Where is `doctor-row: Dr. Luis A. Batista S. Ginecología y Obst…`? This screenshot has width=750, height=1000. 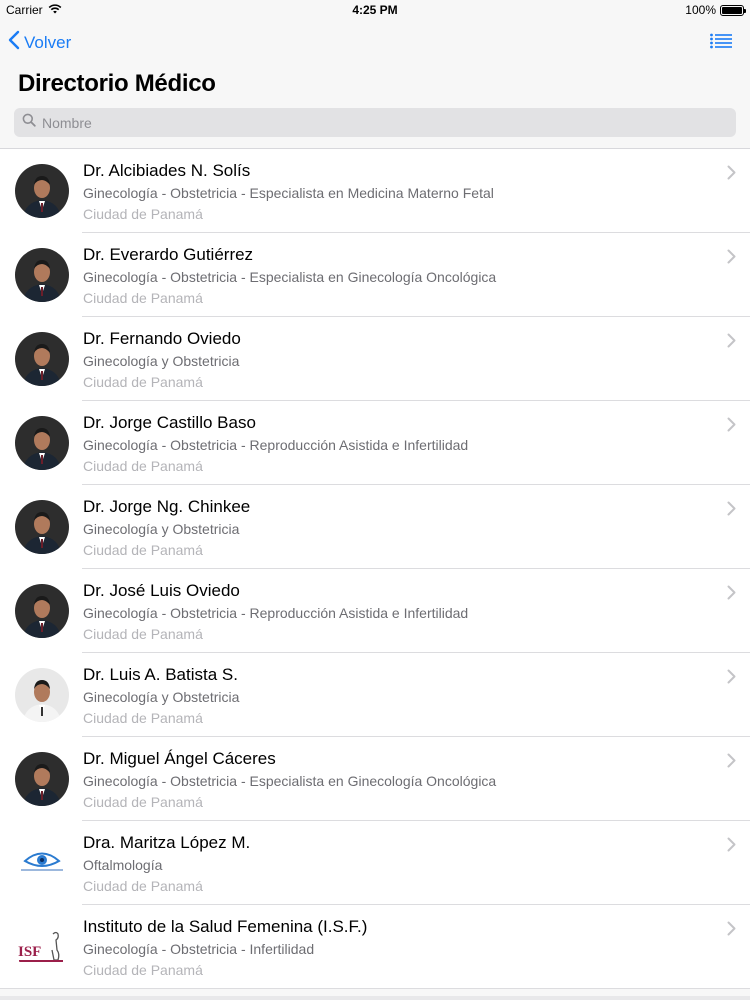
doctor-row: Dr. Luis A. Batista S. Ginecología y Obst… is located at coordinates (375, 695).